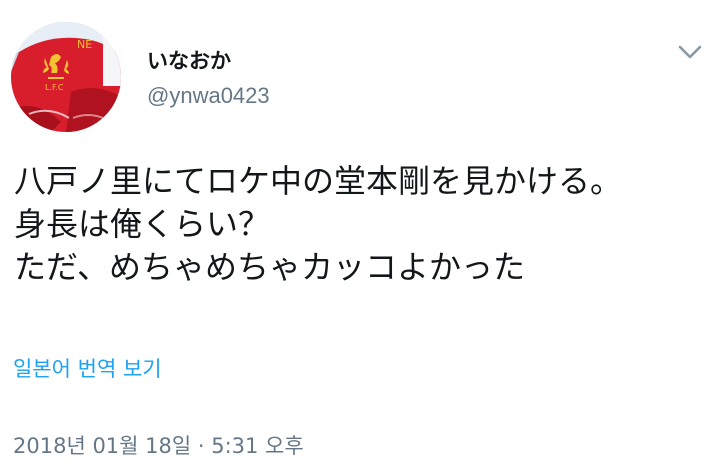  I want to click on tweet-line: 身長は俺くらい？, so click(142, 224).